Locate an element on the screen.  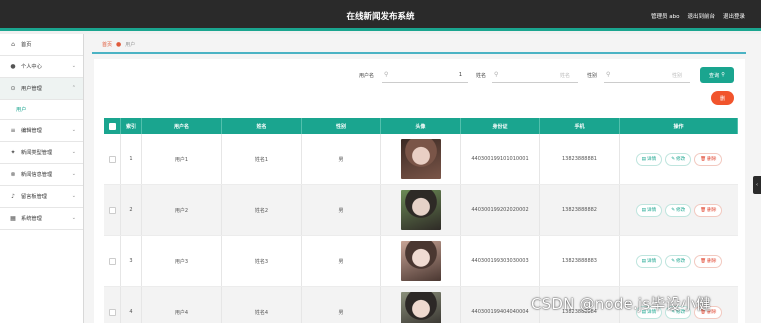
sidebar-item-message-board: ♪ 留言板管理 ⌄ is located at coordinates (41, 197).